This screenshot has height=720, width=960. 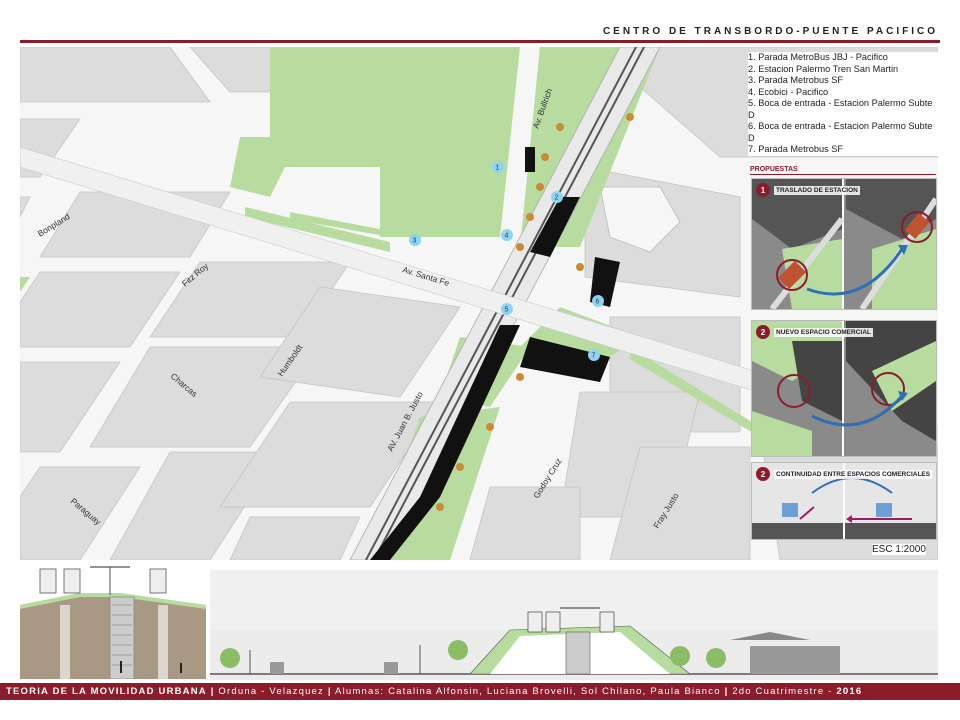 I want to click on scale-label: ESC 1:2000, so click(x=899, y=549).